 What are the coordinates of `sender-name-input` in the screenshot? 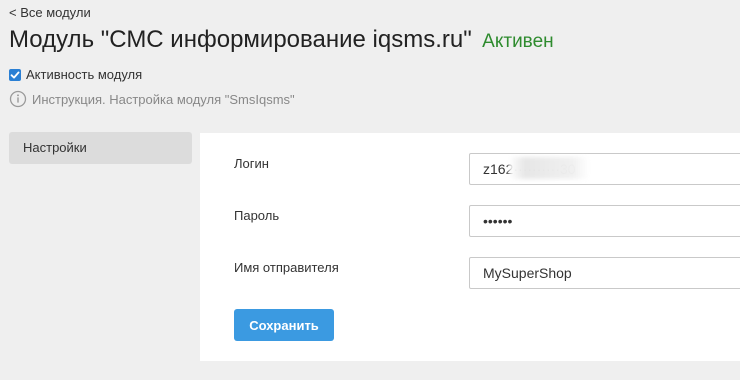 It's located at (604, 273).